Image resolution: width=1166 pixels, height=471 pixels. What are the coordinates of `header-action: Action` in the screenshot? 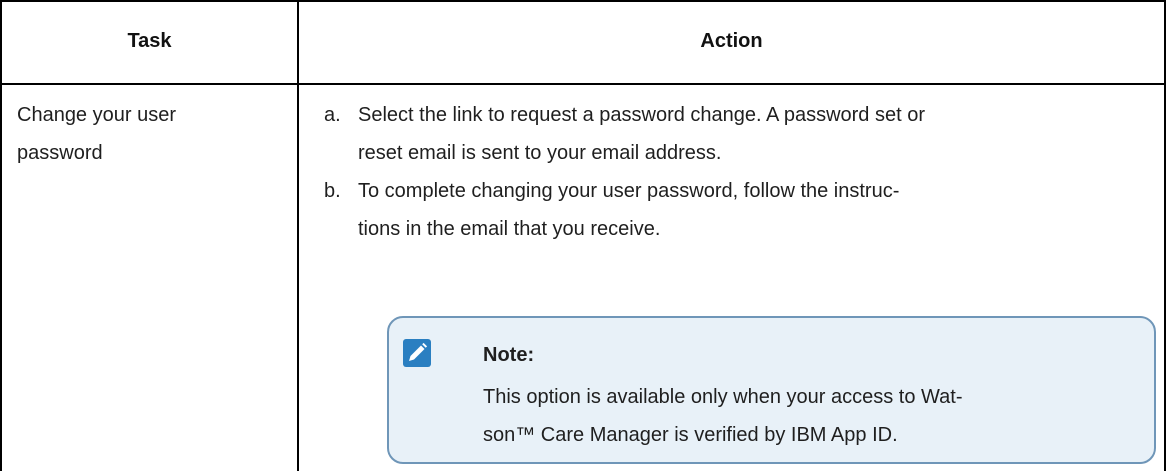 It's located at (731, 41).